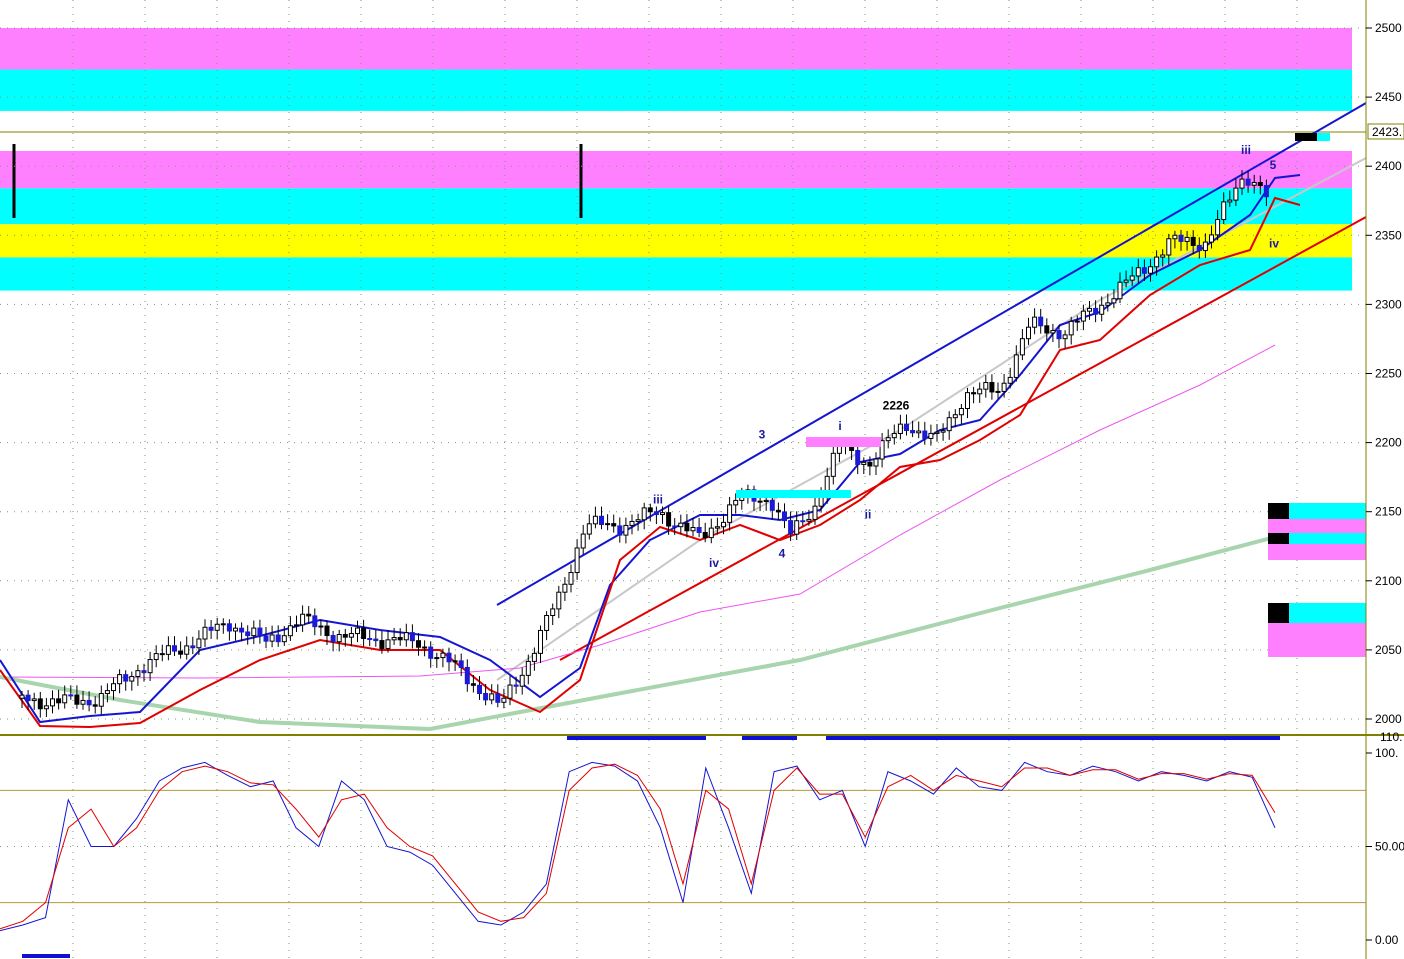 Image resolution: width=1404 pixels, height=959 pixels. Describe the element at coordinates (1388, 443) in the screenshot. I see `y-tick-label: 2200` at that location.